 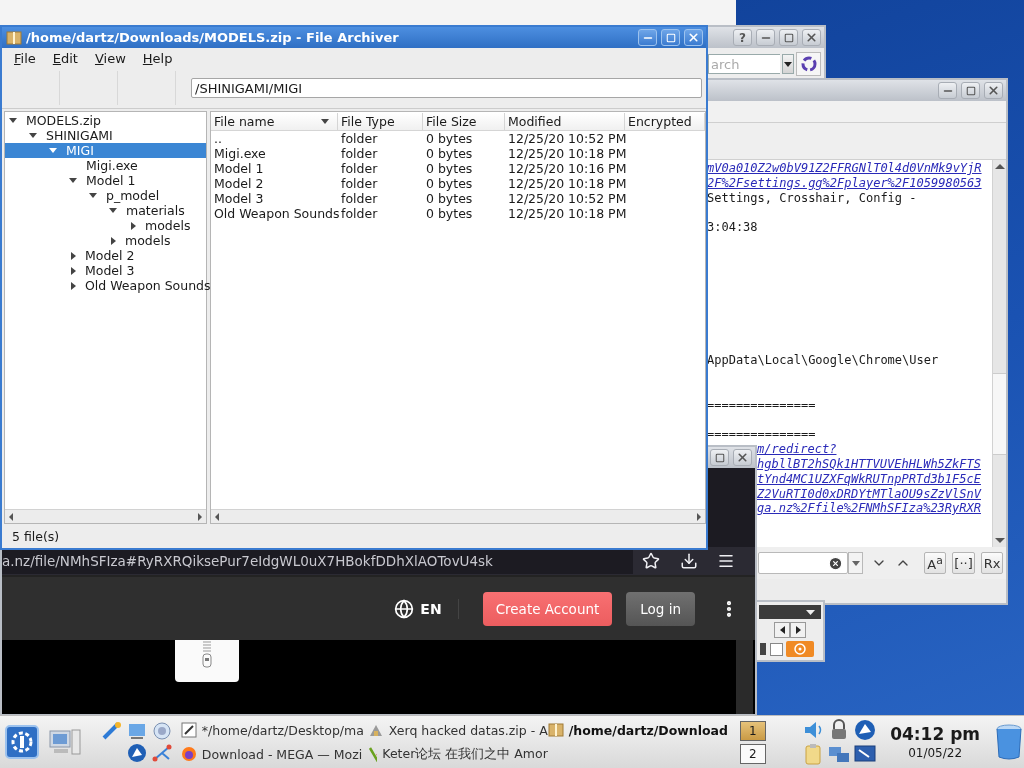 What do you see at coordinates (105, 270) in the screenshot?
I see `tree-item: Model 3` at bounding box center [105, 270].